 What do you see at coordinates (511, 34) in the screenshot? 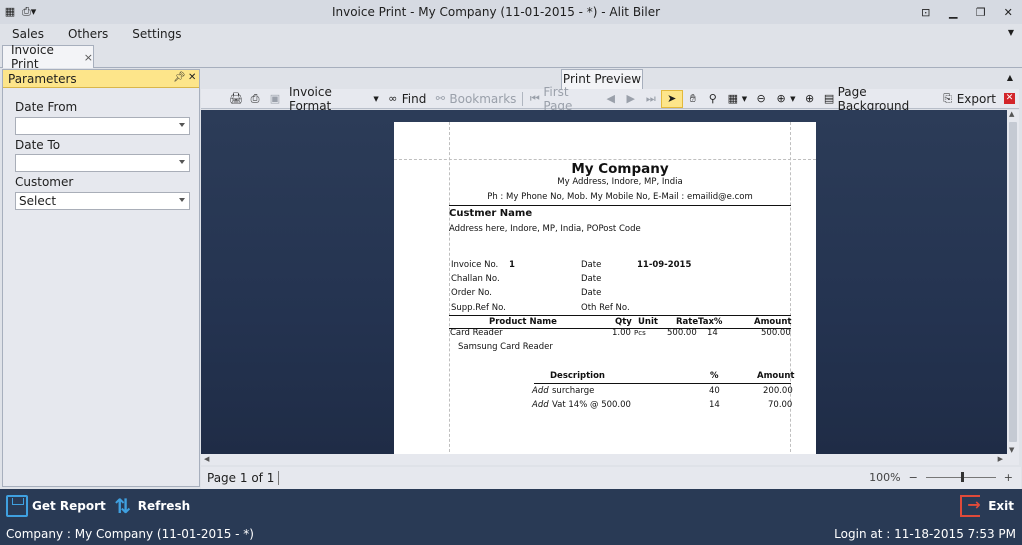
I see `menu-bar: Sales Others Settings ▼` at bounding box center [511, 34].